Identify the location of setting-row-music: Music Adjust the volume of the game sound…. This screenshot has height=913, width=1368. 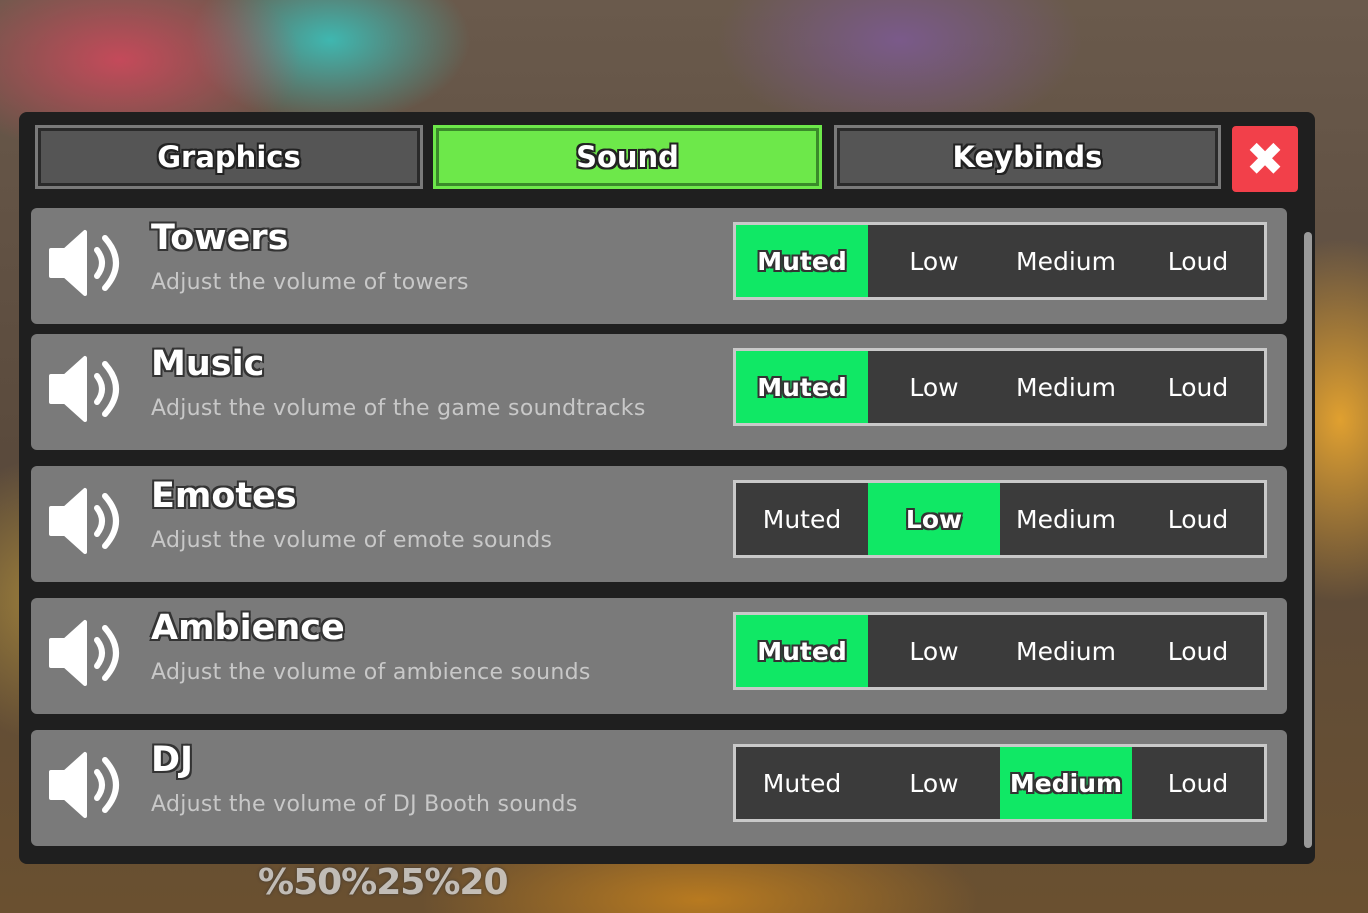
(659, 392).